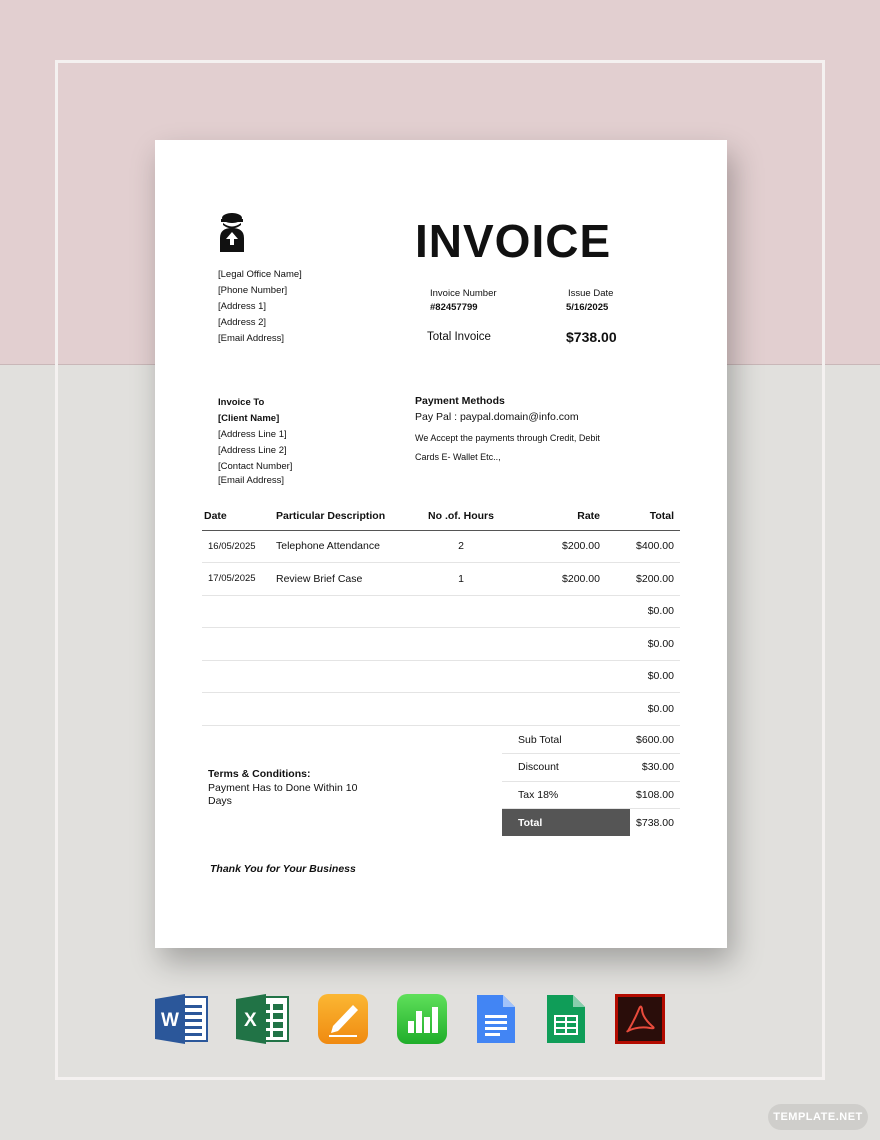 This screenshot has width=880, height=1140. I want to click on row-total: $400.00, so click(640, 546).